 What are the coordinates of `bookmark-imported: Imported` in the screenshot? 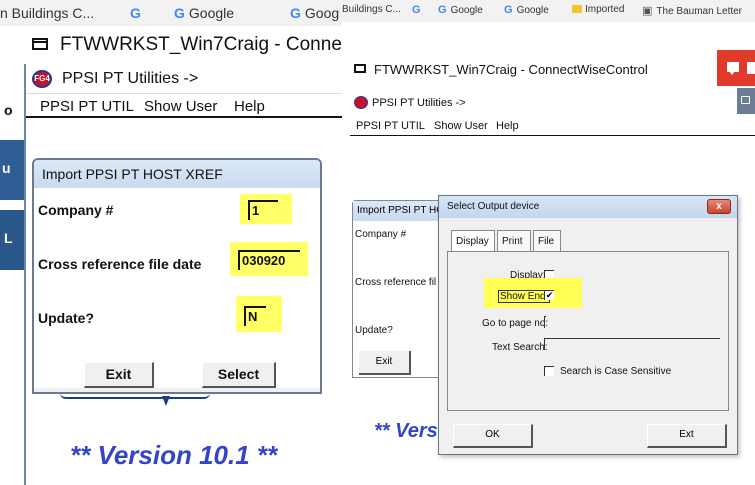 It's located at (598, 9).